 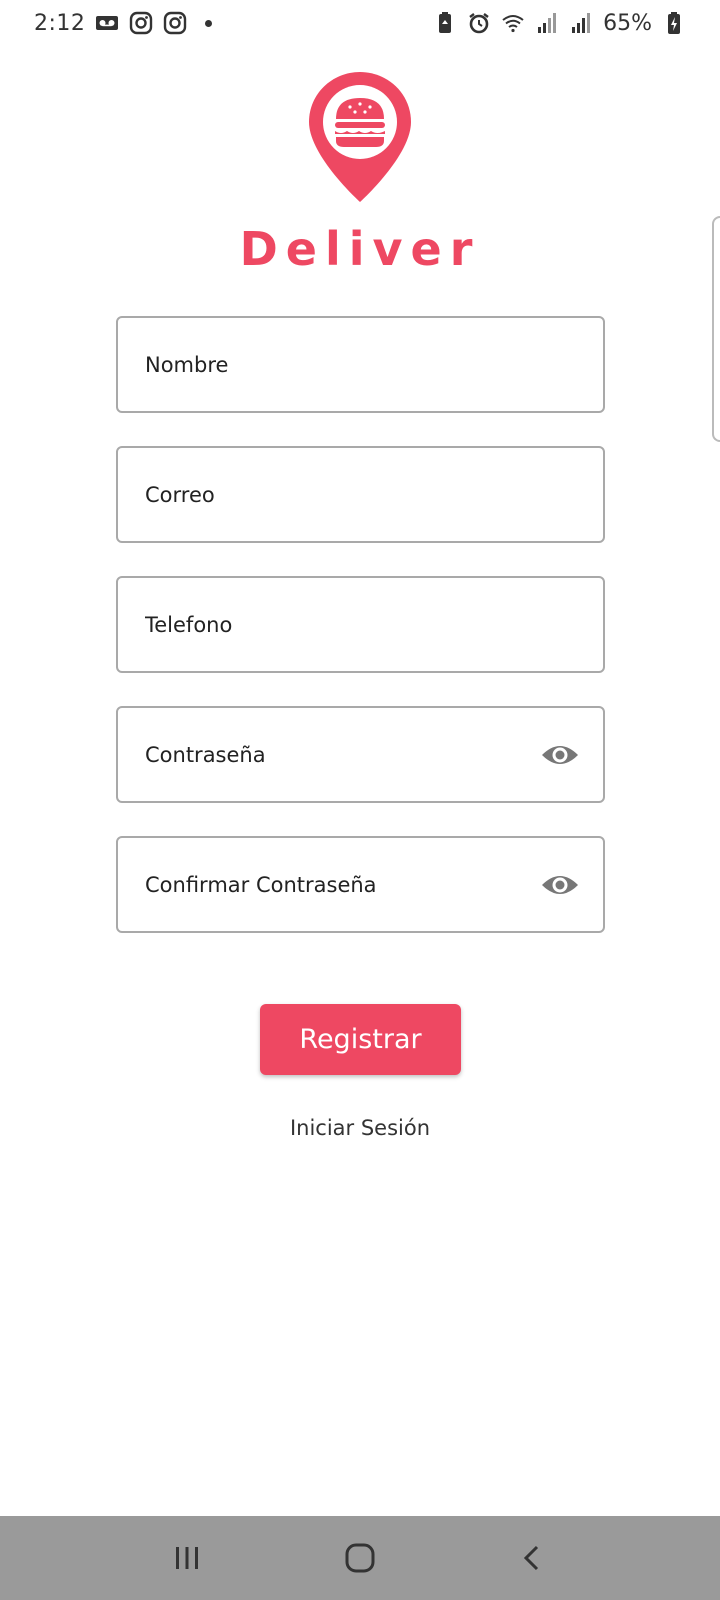 I want to click on password-input, so click(x=342, y=754).